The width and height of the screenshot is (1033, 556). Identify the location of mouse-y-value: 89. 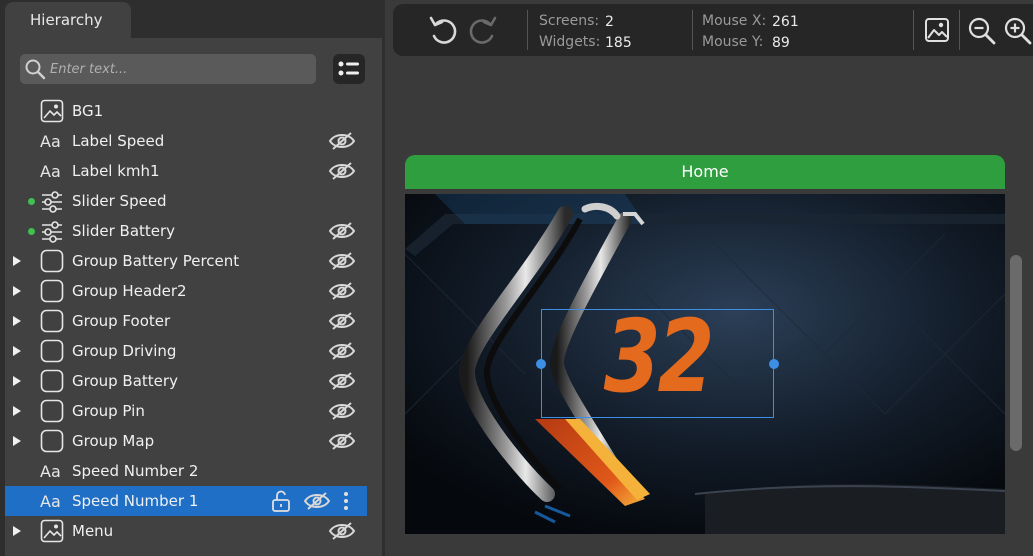
(781, 43).